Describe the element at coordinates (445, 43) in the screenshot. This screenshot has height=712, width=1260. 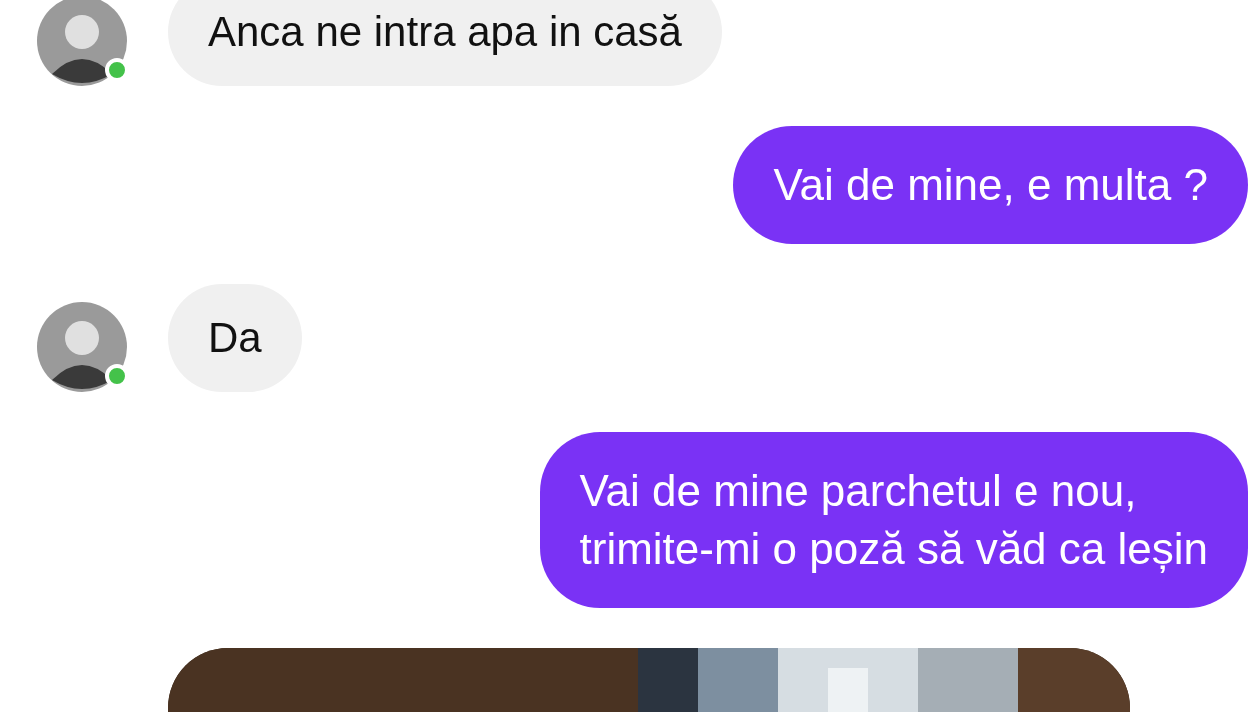
I see `received-message: Anca ne intra apa in casă` at that location.